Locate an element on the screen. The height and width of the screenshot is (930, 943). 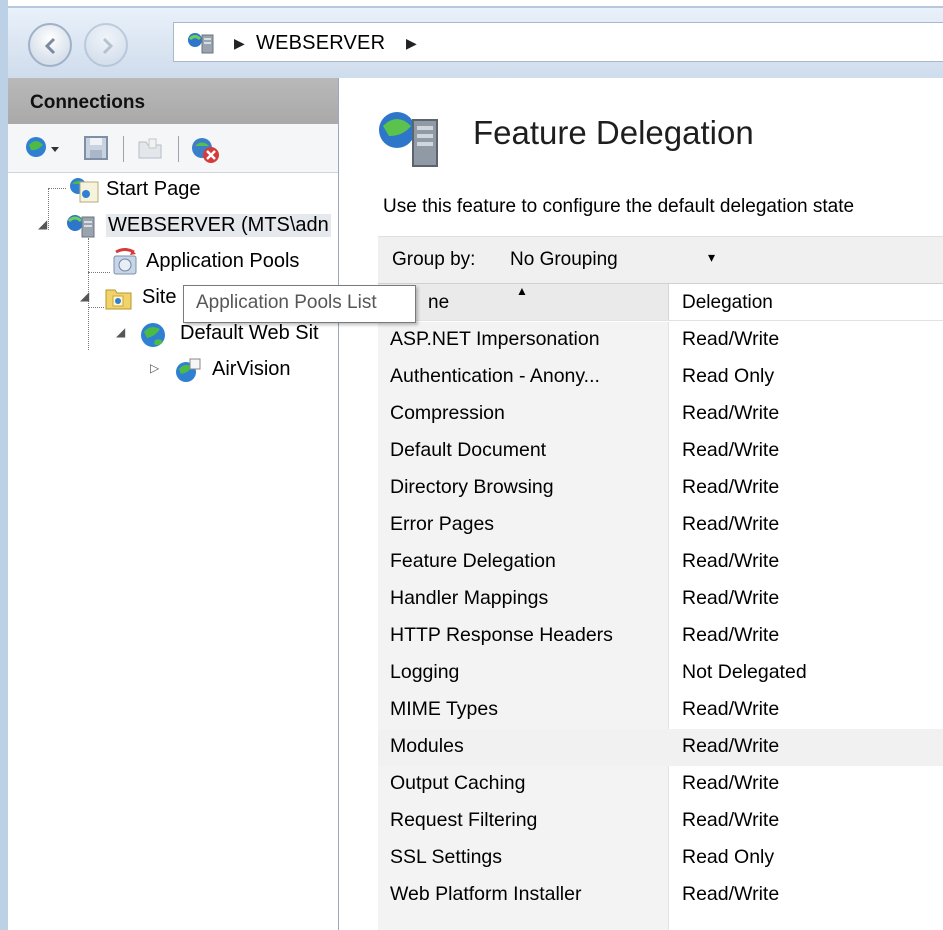
globe-icon is located at coordinates (44, 150).